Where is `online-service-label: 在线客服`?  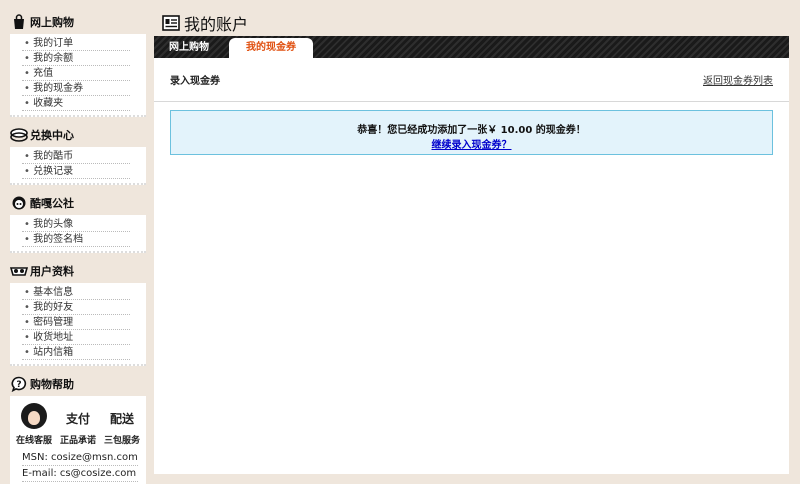
online-service-label: 在线客服 is located at coordinates (33, 441).